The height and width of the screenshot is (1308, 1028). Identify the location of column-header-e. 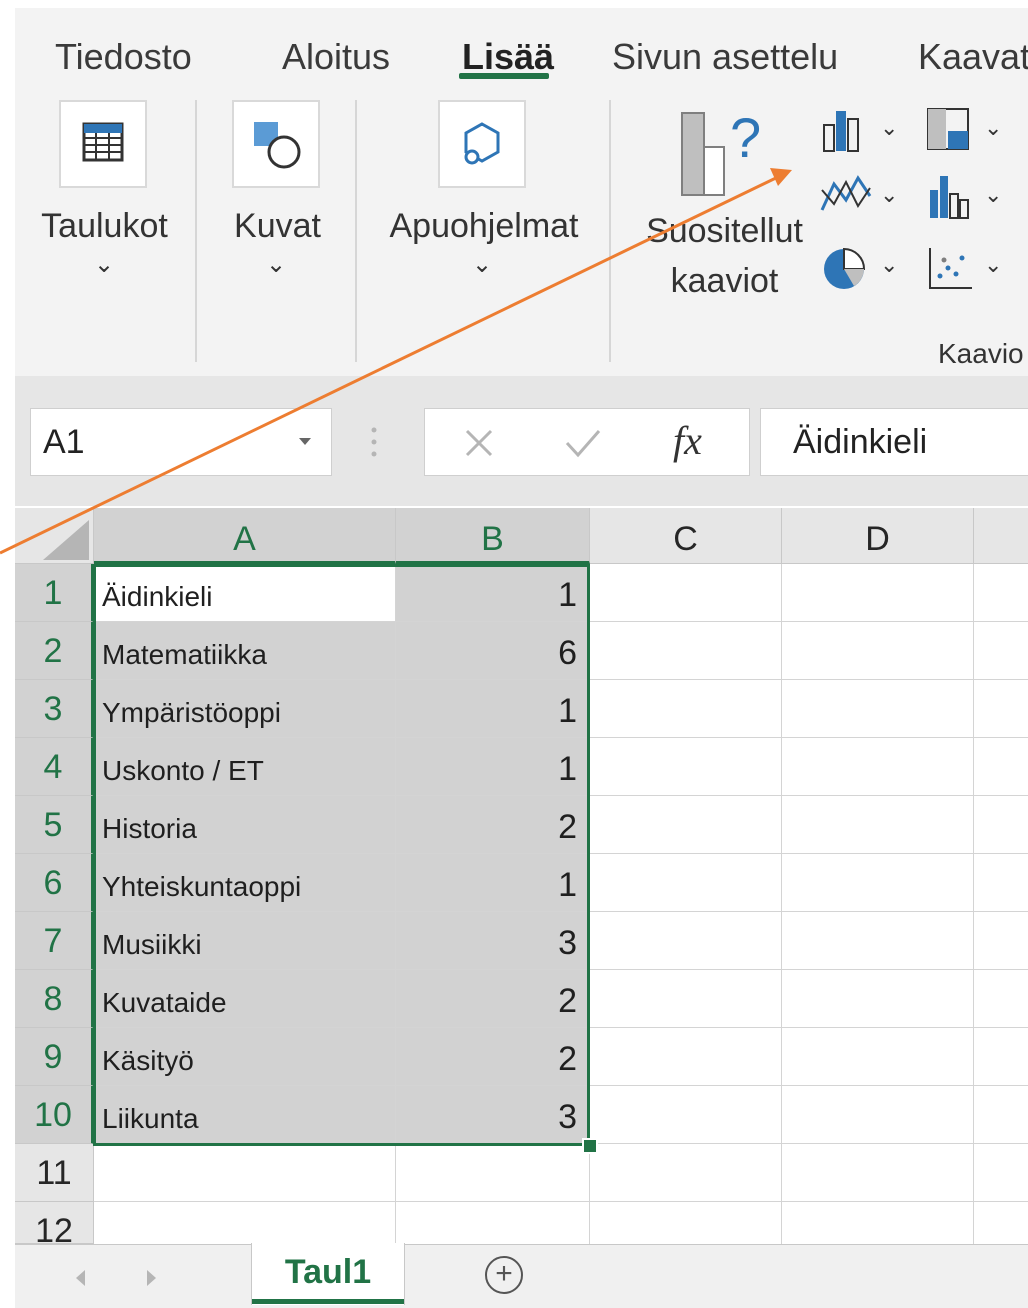
(1001, 536).